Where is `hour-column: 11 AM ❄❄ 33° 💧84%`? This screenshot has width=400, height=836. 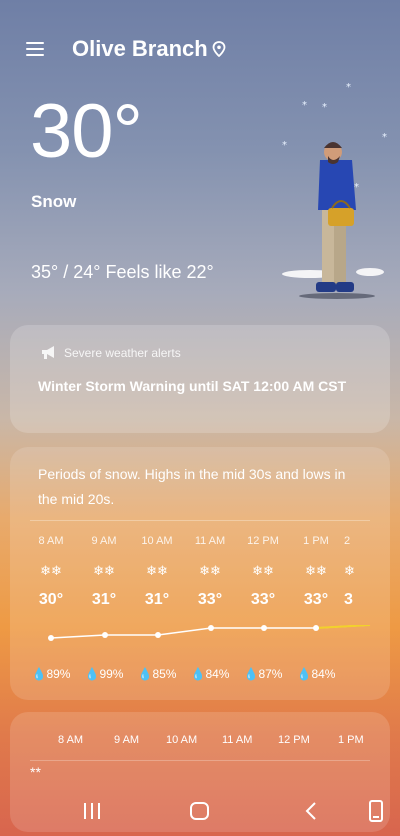 hour-column: 11 AM ❄❄ 33° 💧84% is located at coordinates (210, 608).